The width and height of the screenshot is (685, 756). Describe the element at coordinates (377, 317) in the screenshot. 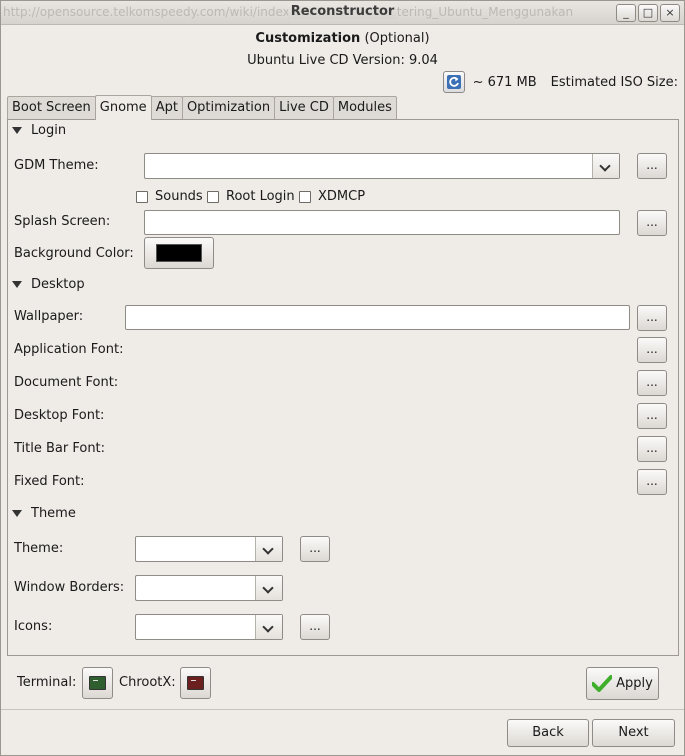

I see `wallpaper-input` at that location.